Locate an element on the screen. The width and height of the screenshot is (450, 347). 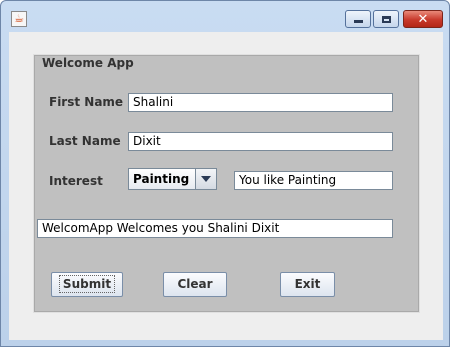
close-icon: ✕ is located at coordinates (423, 19).